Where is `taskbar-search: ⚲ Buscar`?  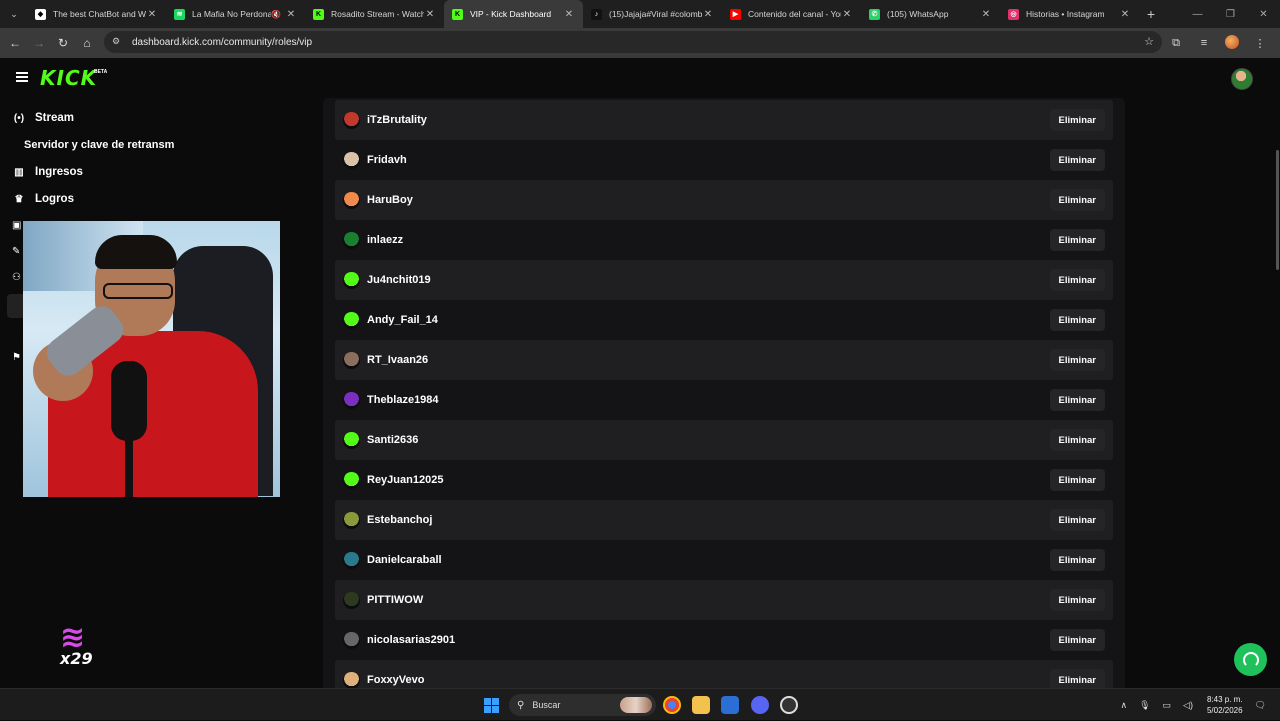 taskbar-search: ⚲ Buscar is located at coordinates (582, 705).